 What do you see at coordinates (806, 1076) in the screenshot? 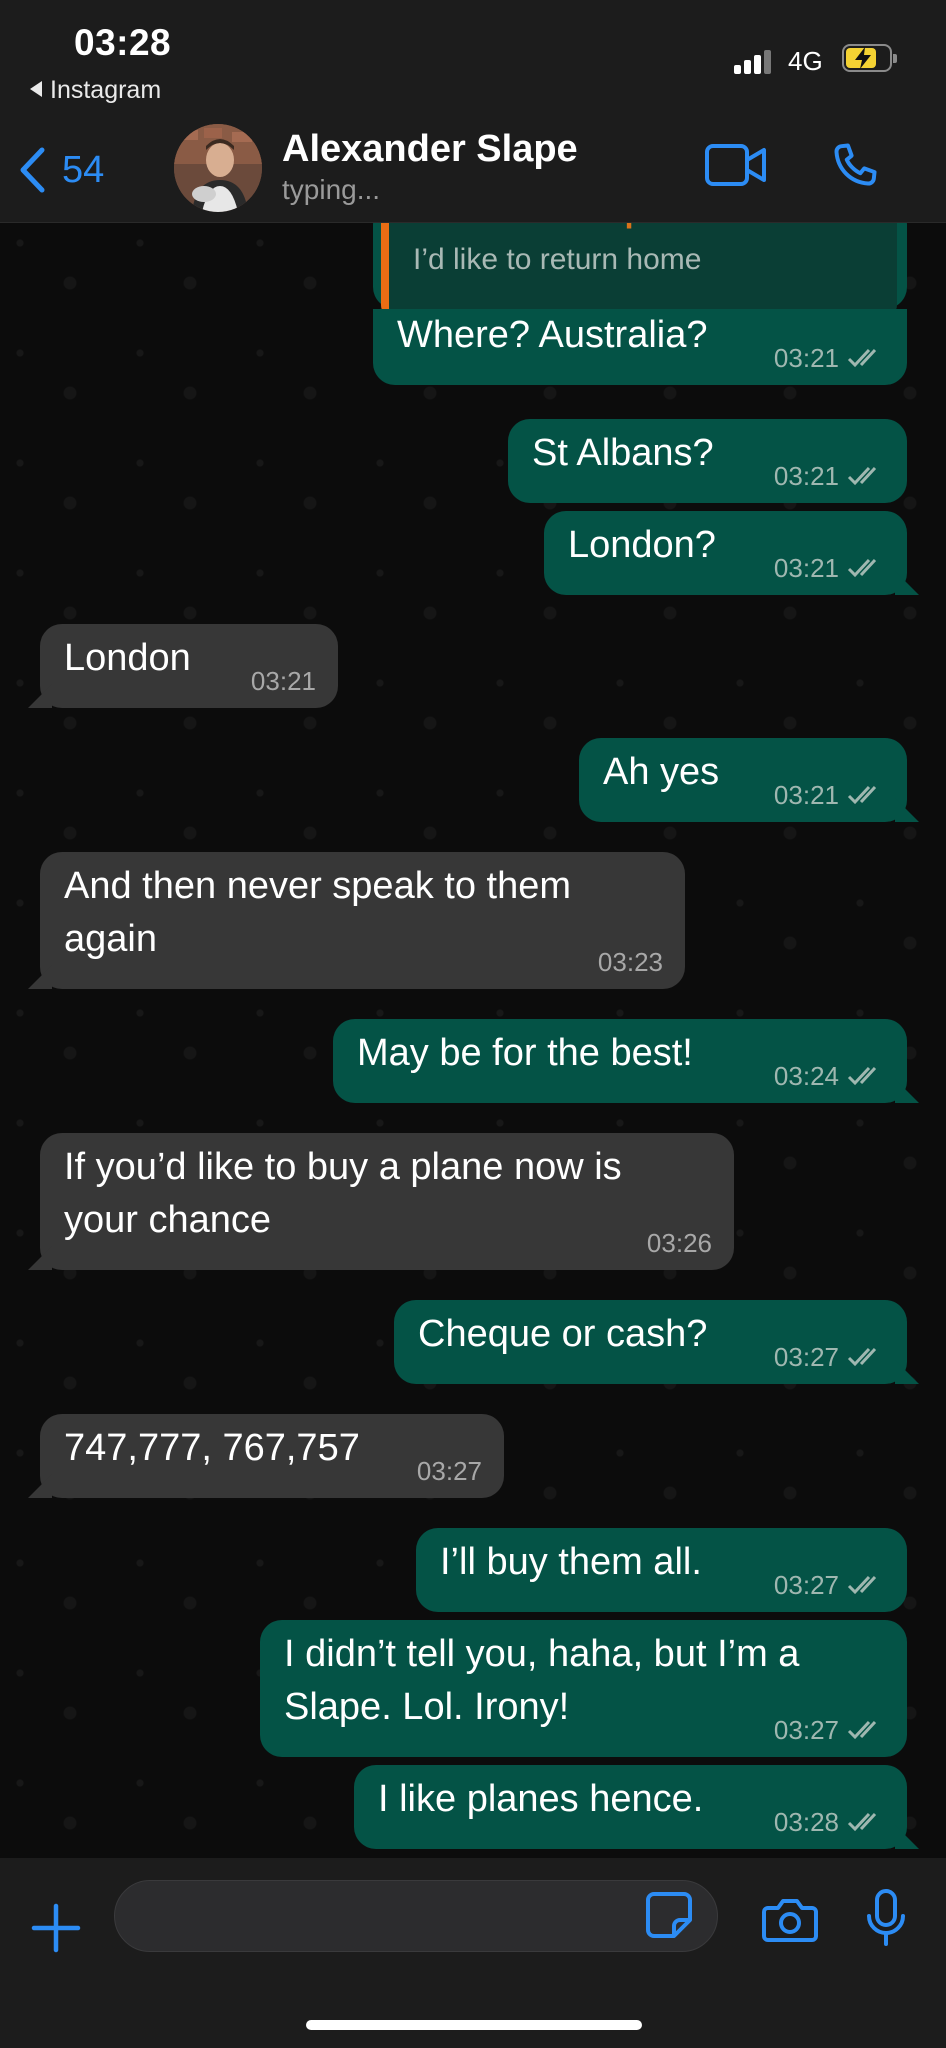
I see `message-time: 03:24` at bounding box center [806, 1076].